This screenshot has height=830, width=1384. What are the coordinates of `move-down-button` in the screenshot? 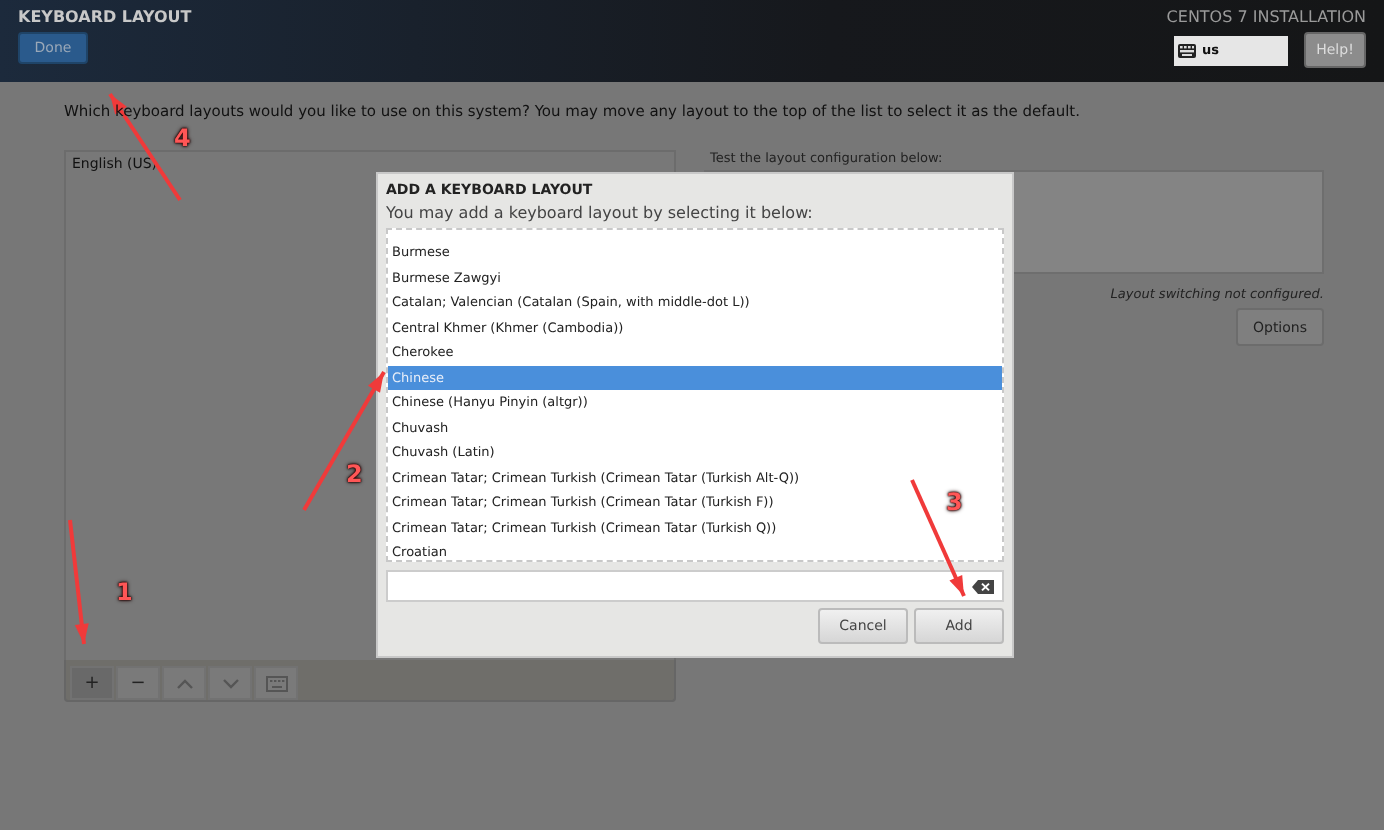 It's located at (230, 683).